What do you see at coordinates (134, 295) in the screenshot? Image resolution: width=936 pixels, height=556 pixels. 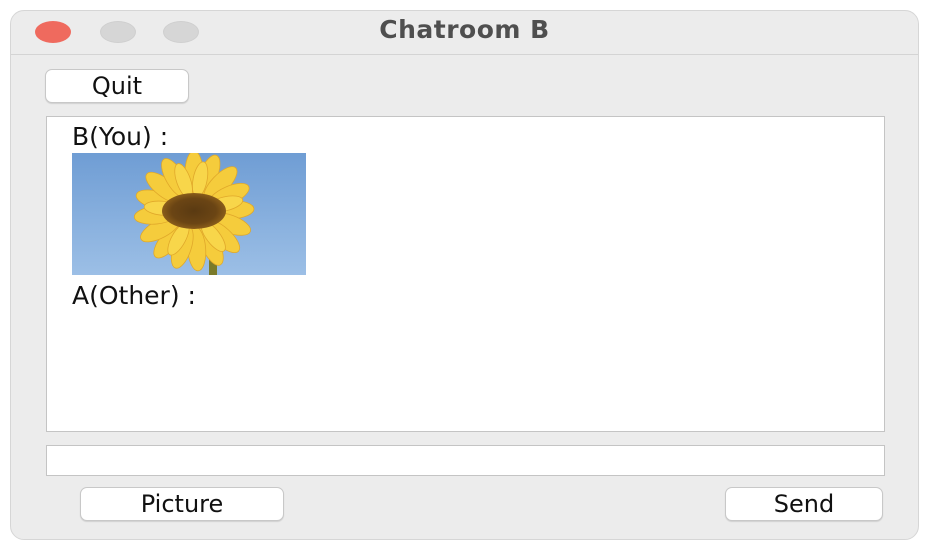 I see `message-sender-a: A(Other) :` at bounding box center [134, 295].